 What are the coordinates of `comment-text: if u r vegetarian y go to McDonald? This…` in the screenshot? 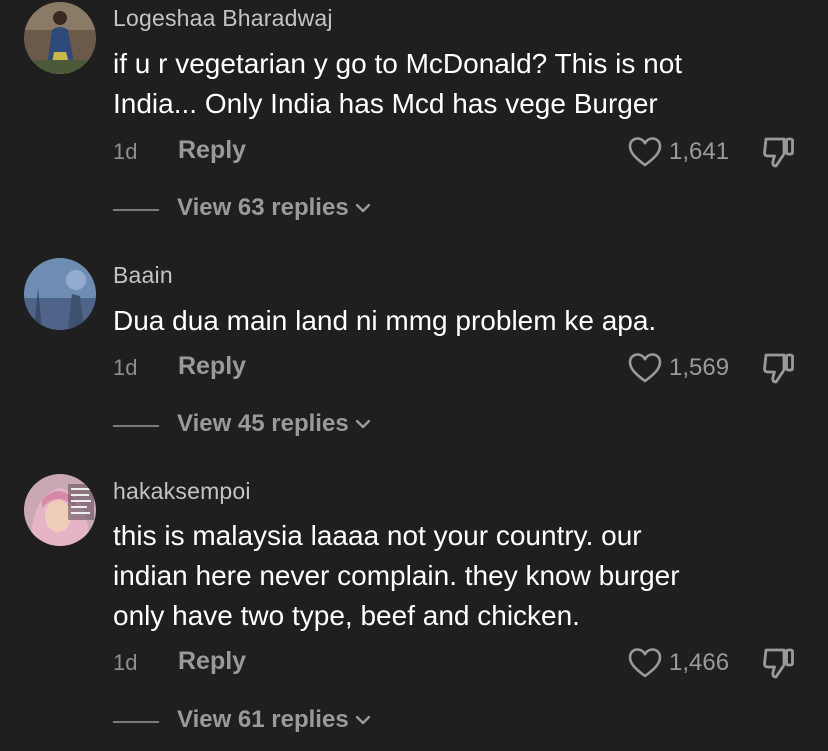 It's located at (463, 84).